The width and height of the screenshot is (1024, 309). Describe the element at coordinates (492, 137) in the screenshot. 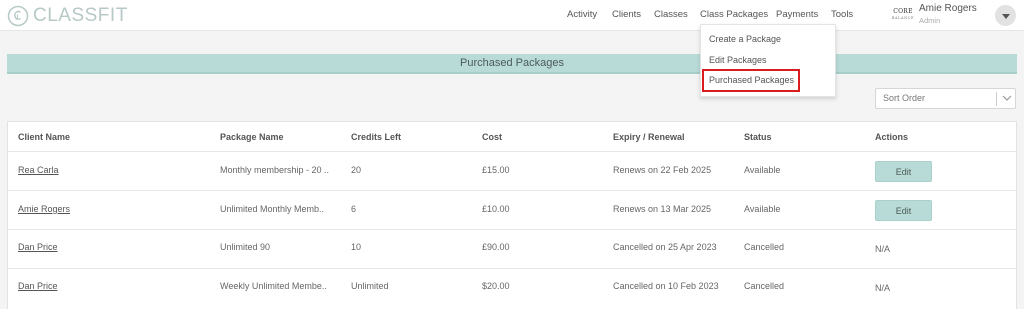

I see `header-cost: Cost` at that location.